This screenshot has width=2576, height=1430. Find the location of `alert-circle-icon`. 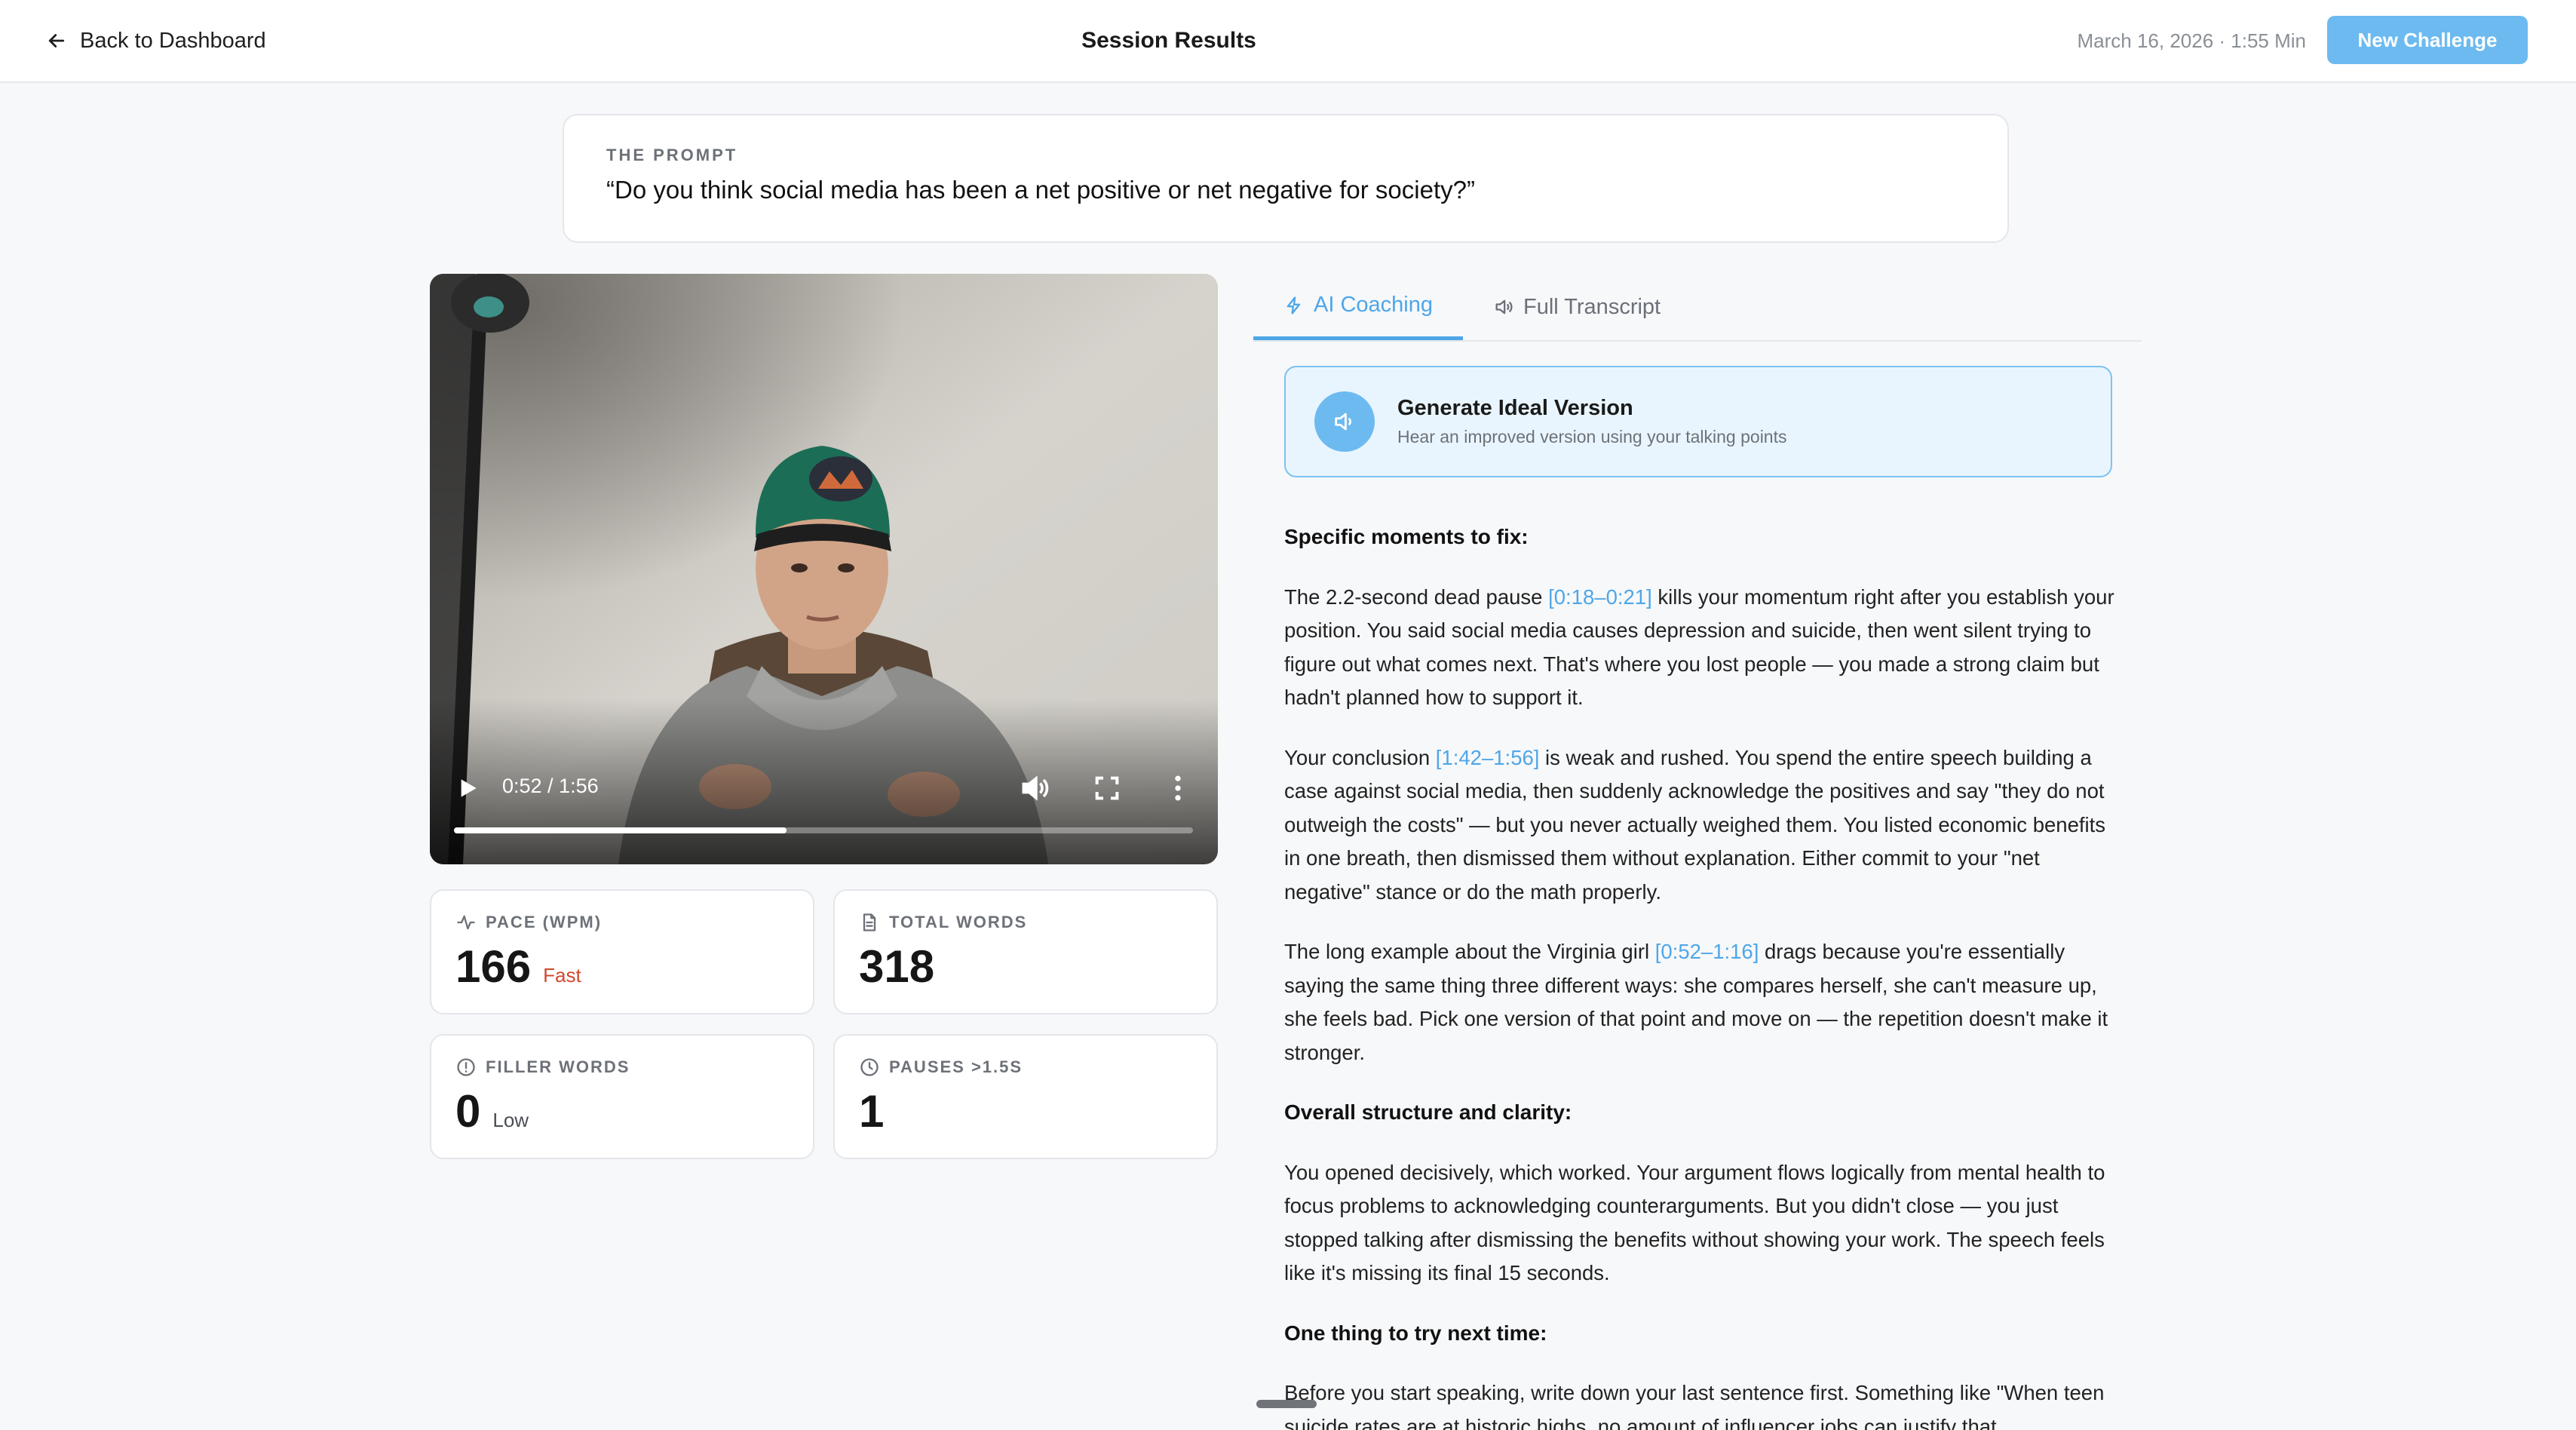

alert-circle-icon is located at coordinates (466, 1067).